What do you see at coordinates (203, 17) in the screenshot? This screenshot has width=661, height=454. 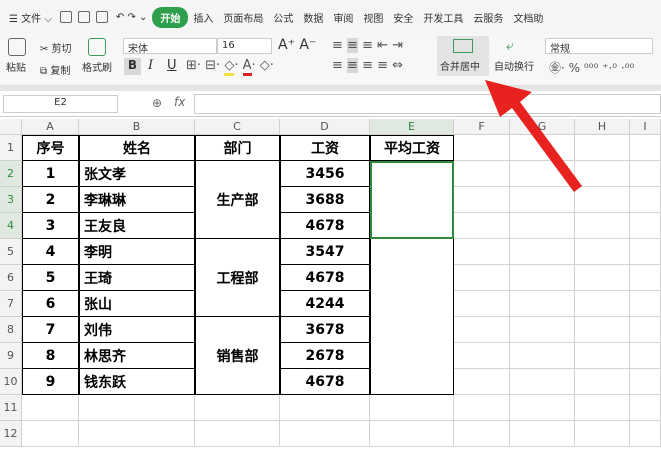 I see `menu-tab: 插入` at bounding box center [203, 17].